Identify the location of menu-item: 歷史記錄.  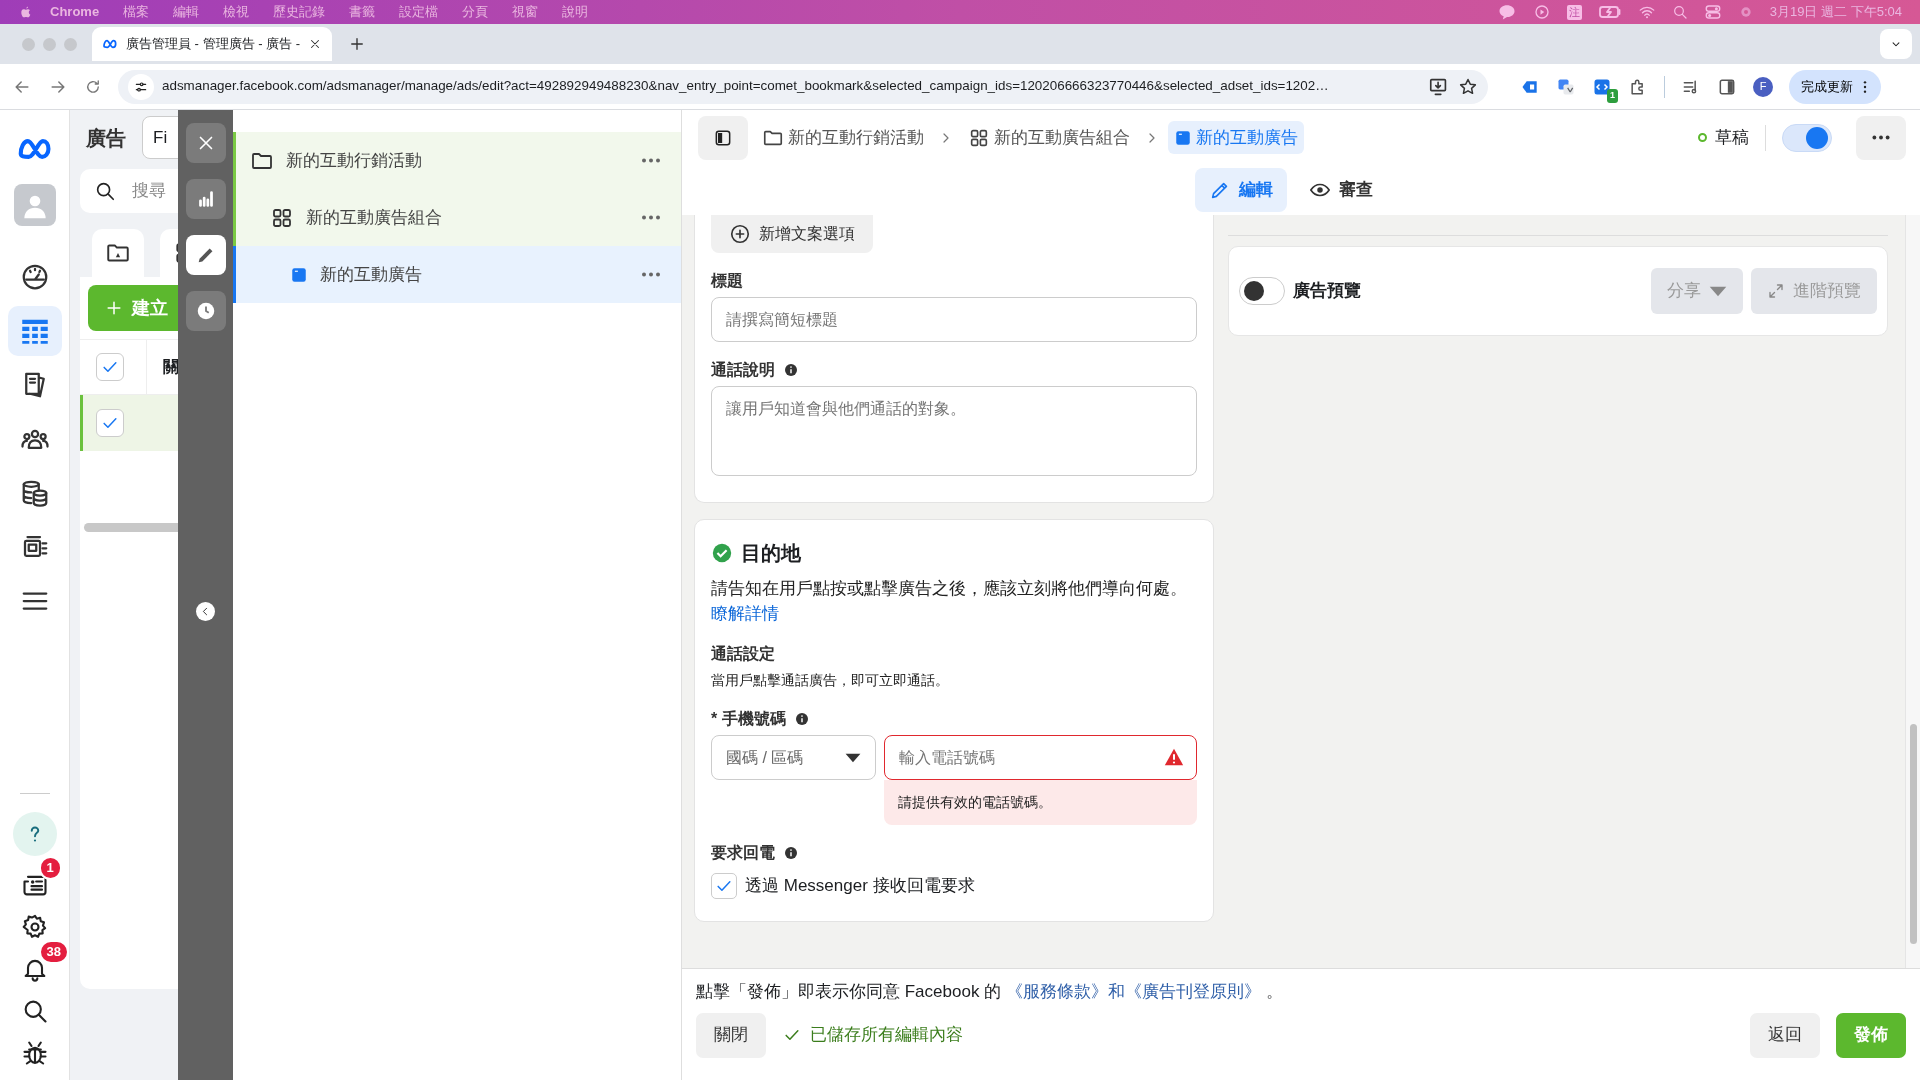
(299, 12).